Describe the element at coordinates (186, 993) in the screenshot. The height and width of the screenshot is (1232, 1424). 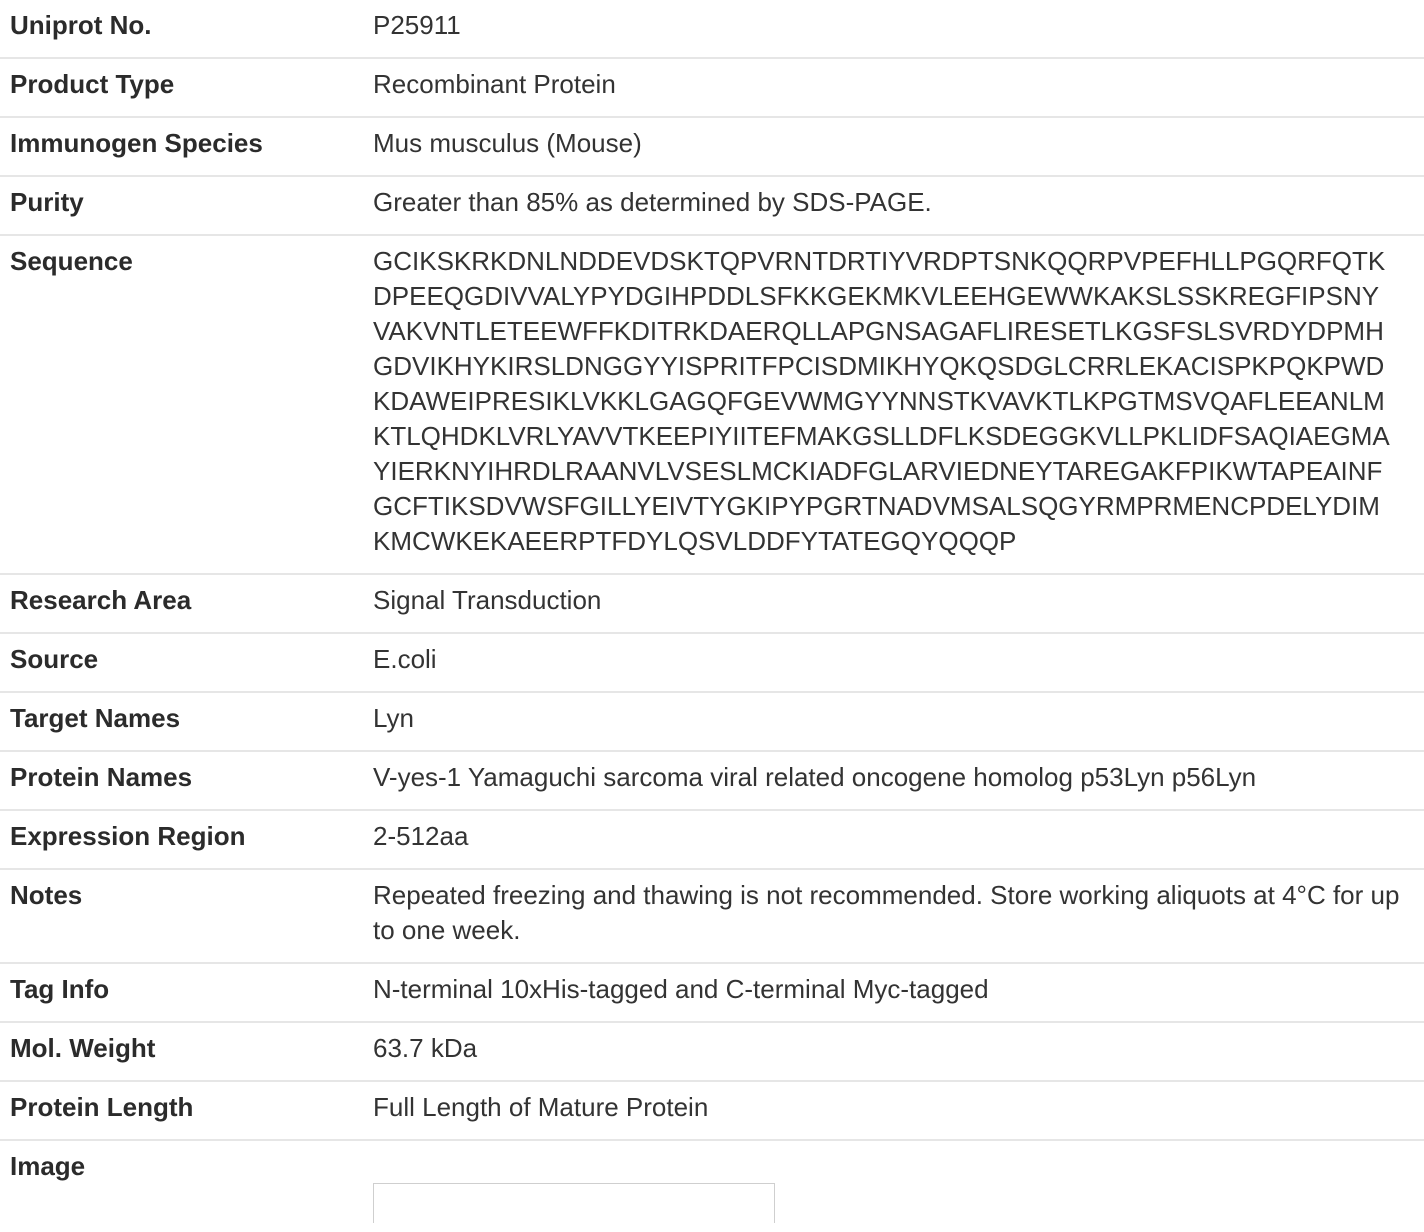
I see `tag-info-label: Tag Info` at that location.